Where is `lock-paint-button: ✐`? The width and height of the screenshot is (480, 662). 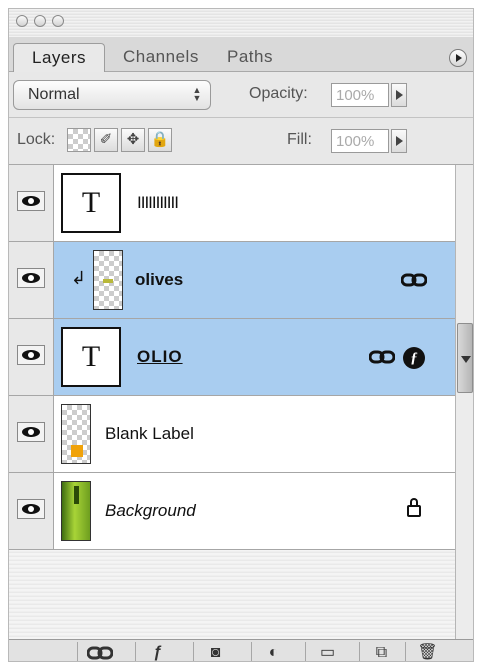
lock-paint-button: ✐ is located at coordinates (106, 140).